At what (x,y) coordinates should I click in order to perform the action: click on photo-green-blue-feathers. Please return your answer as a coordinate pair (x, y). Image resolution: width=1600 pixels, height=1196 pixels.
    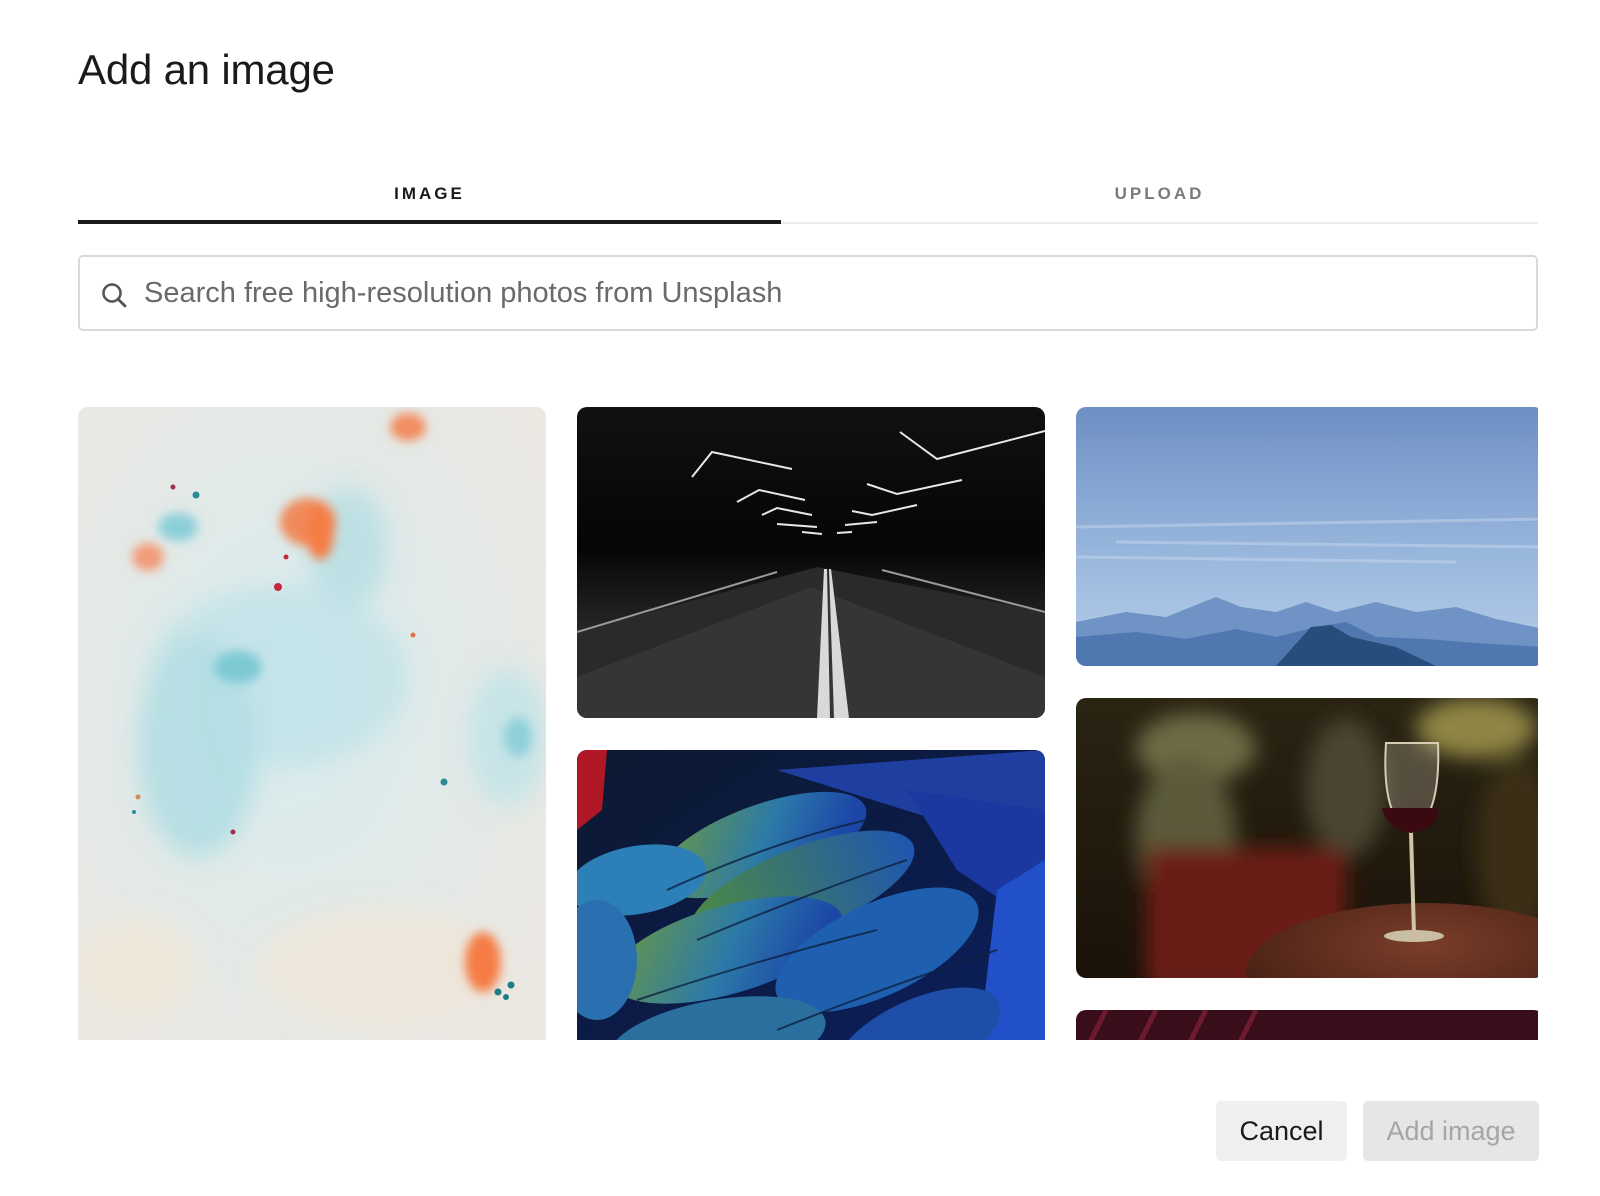
    Looking at the image, I should click on (811, 895).